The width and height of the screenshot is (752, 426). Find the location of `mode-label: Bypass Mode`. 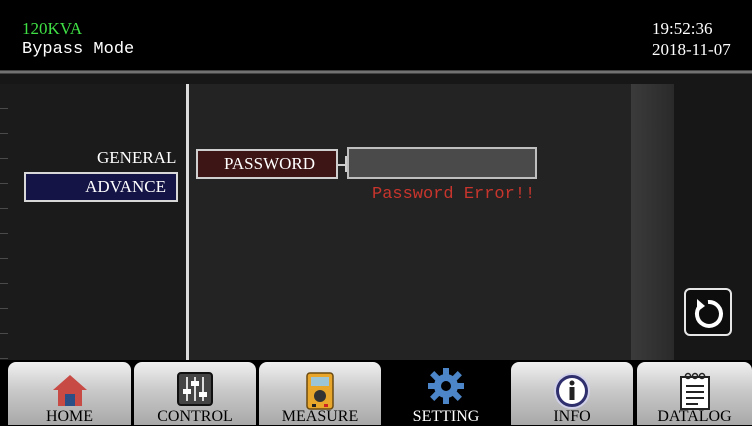

mode-label: Bypass Mode is located at coordinates (78, 49).